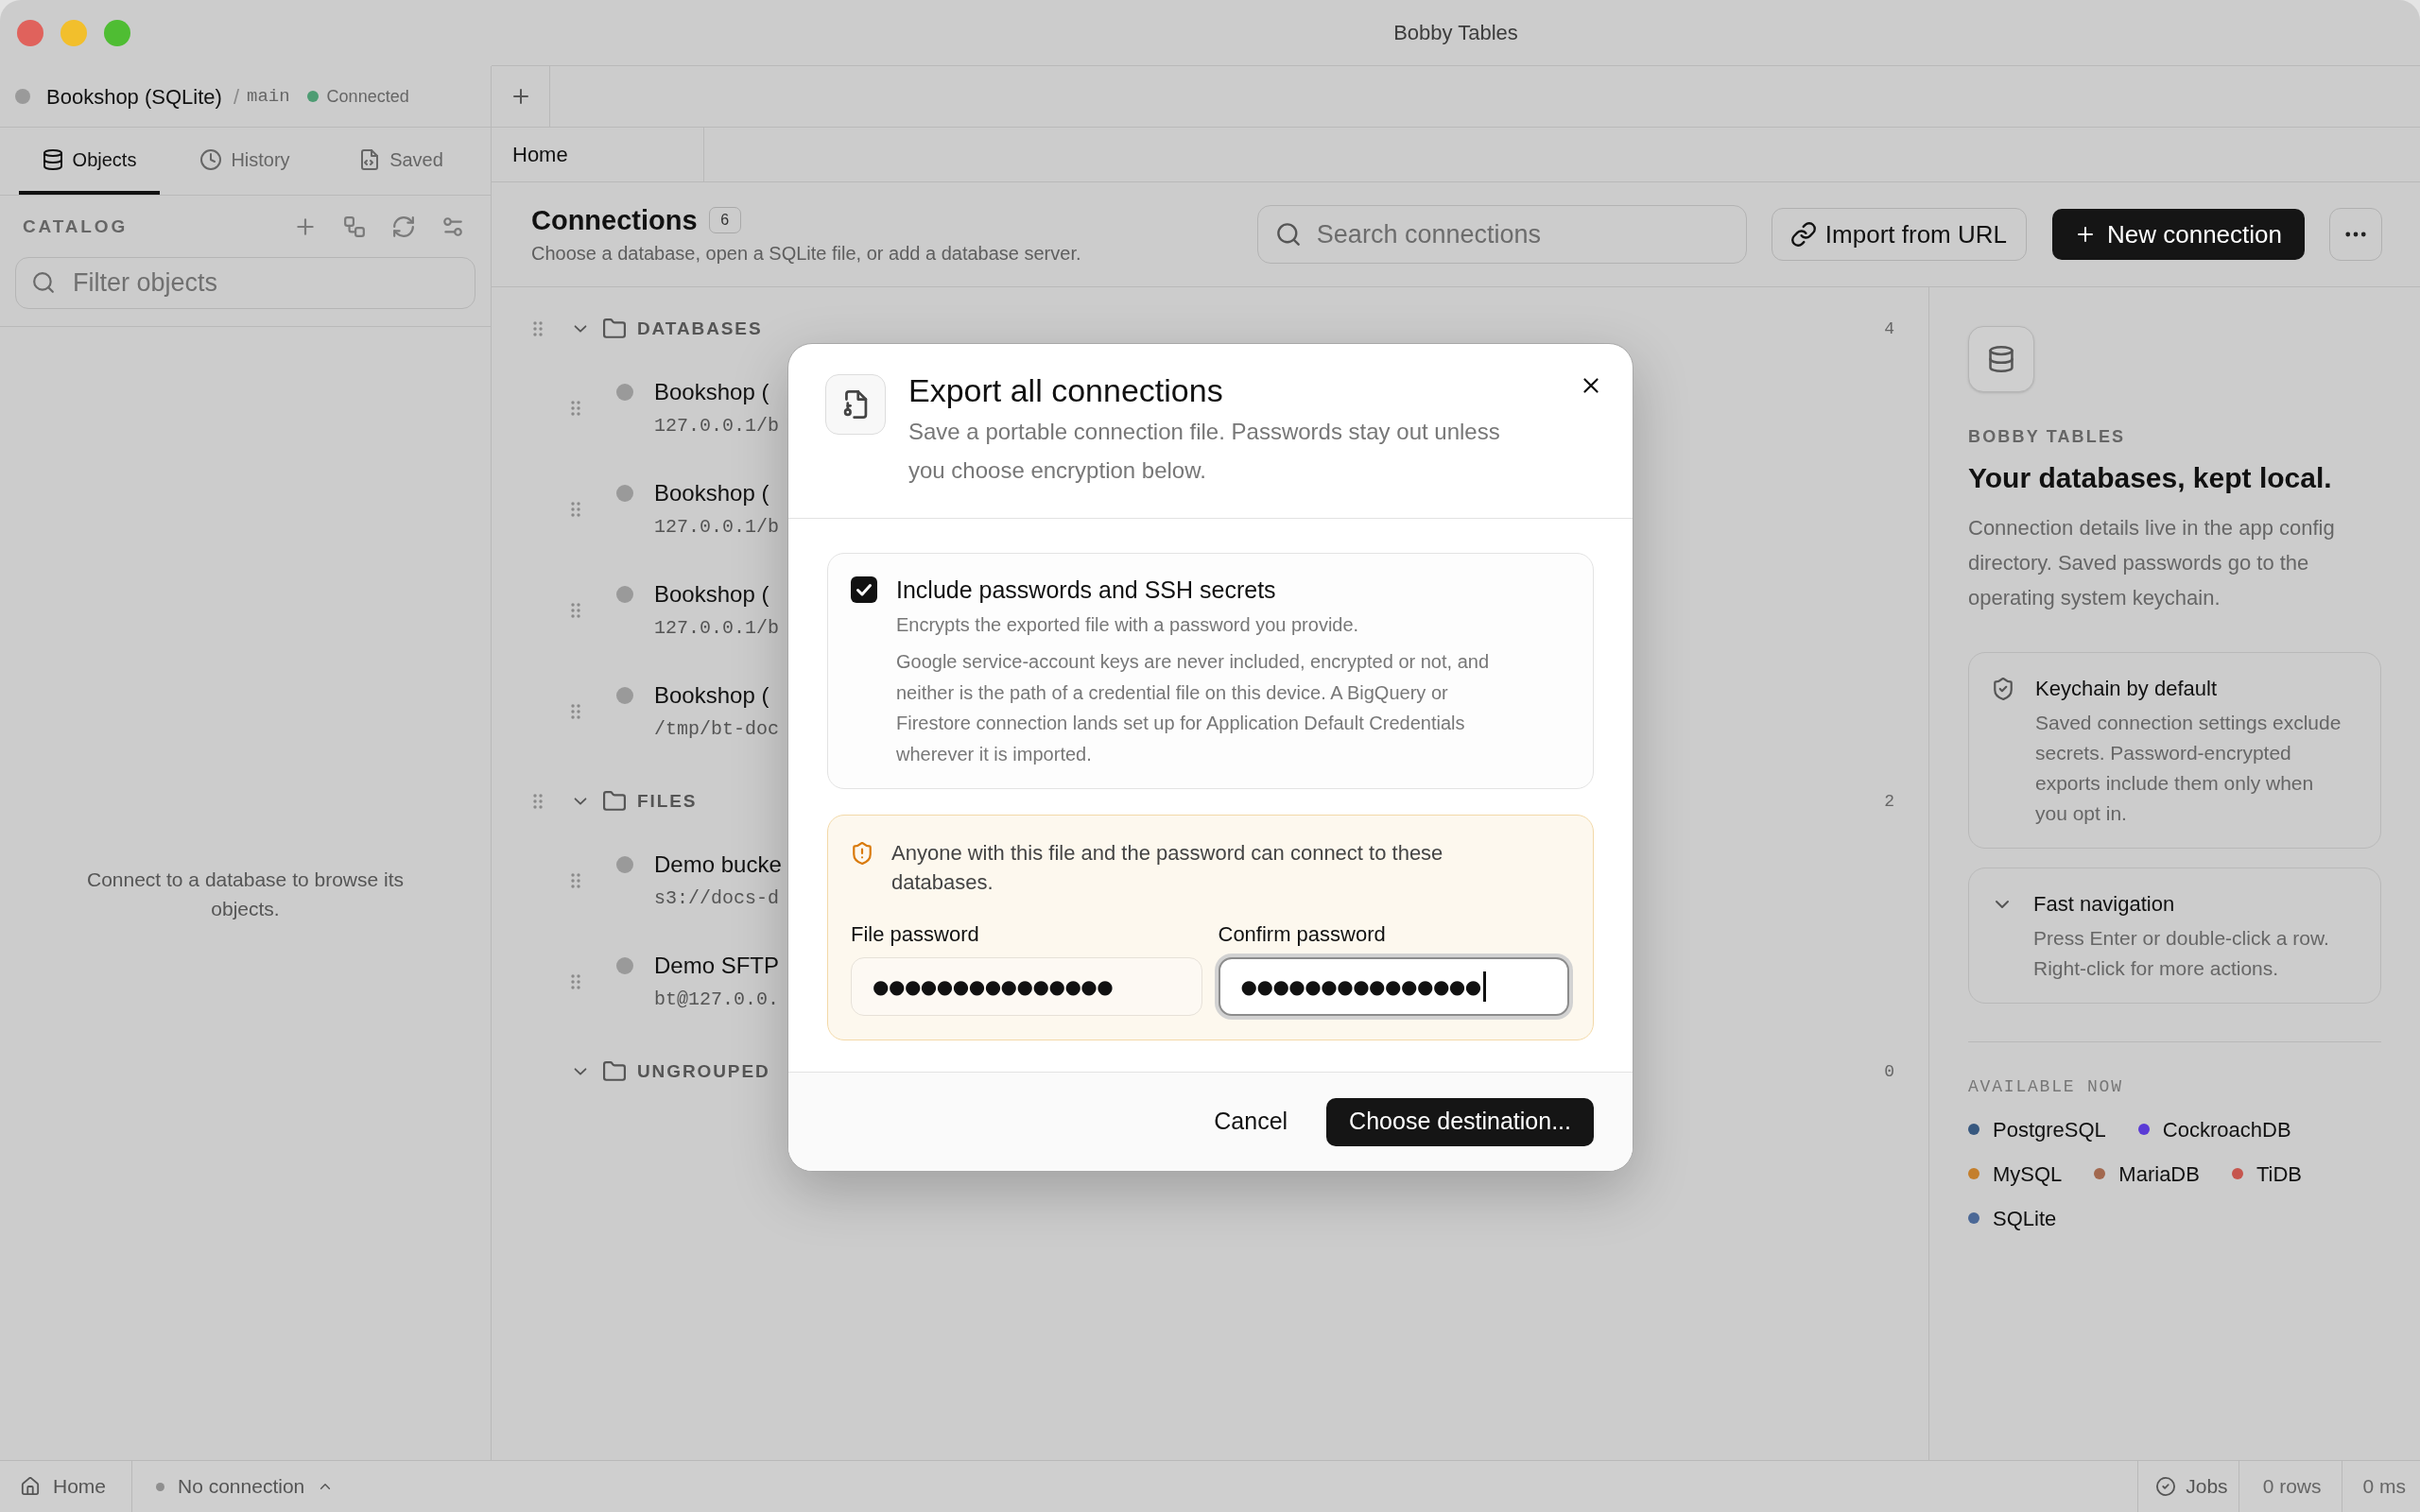 The width and height of the screenshot is (2420, 1512). What do you see at coordinates (1889, 801) in the screenshot?
I see `group-count: 2` at bounding box center [1889, 801].